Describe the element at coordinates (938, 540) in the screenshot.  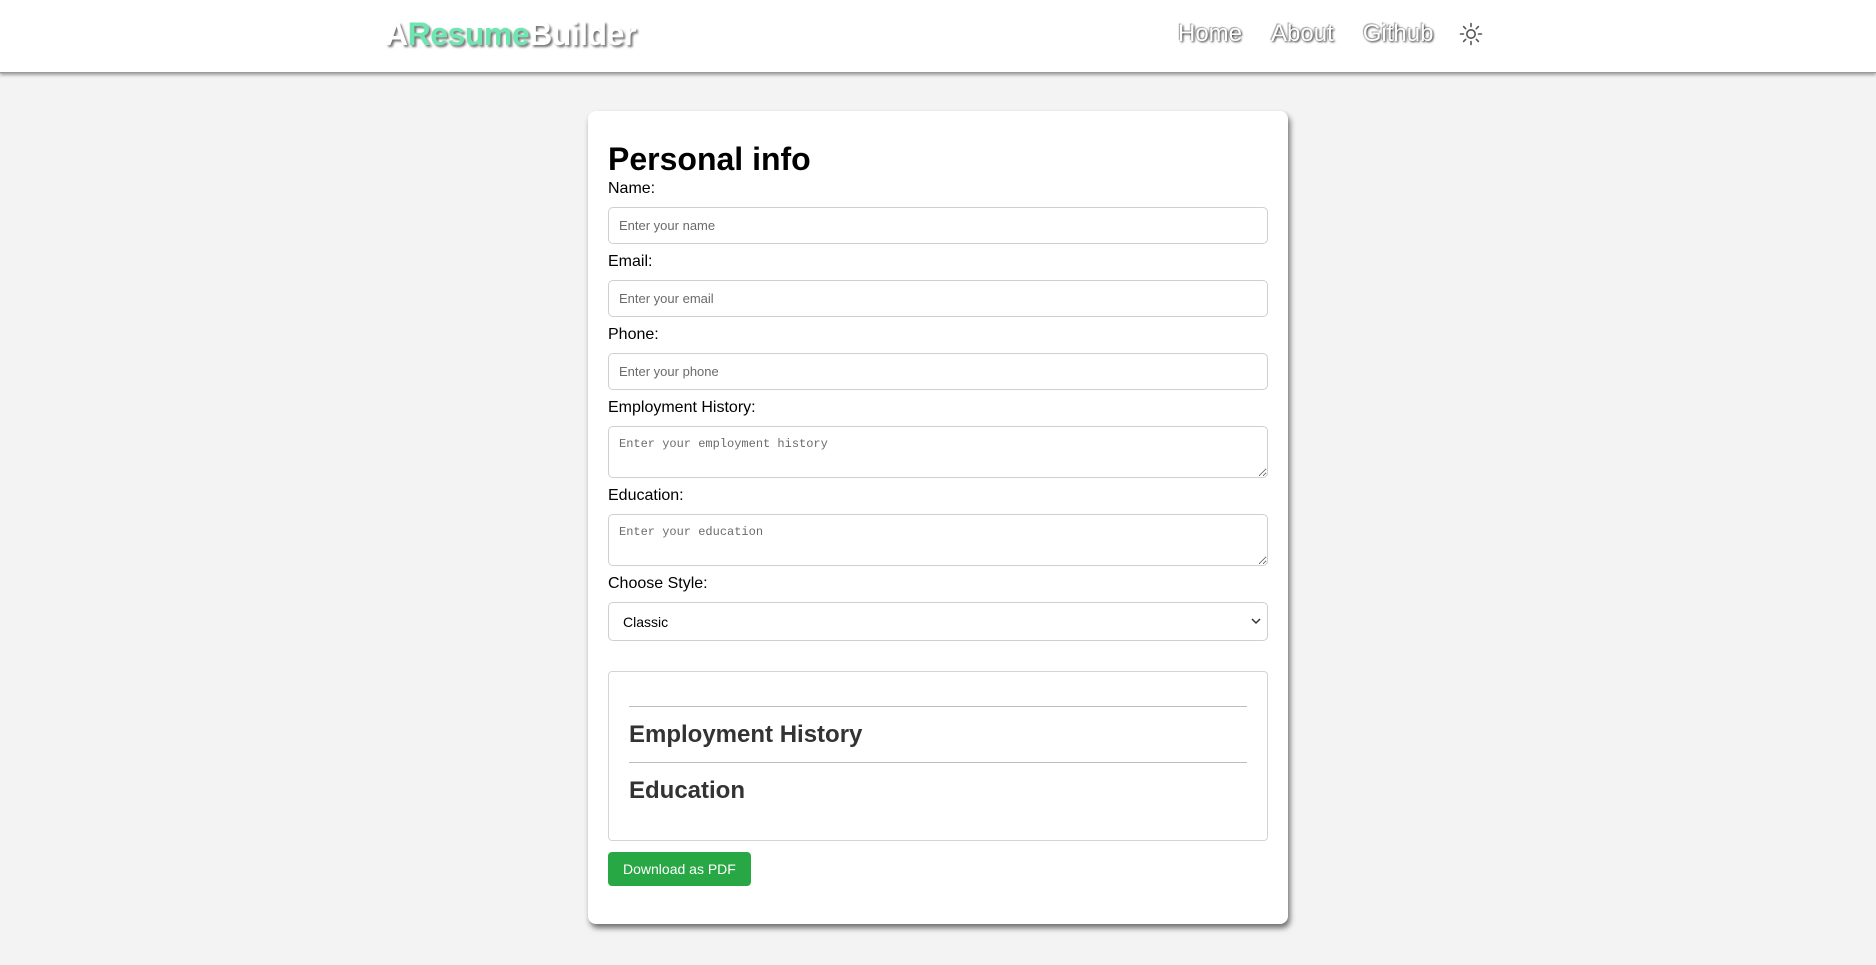
I see `education-textarea` at that location.